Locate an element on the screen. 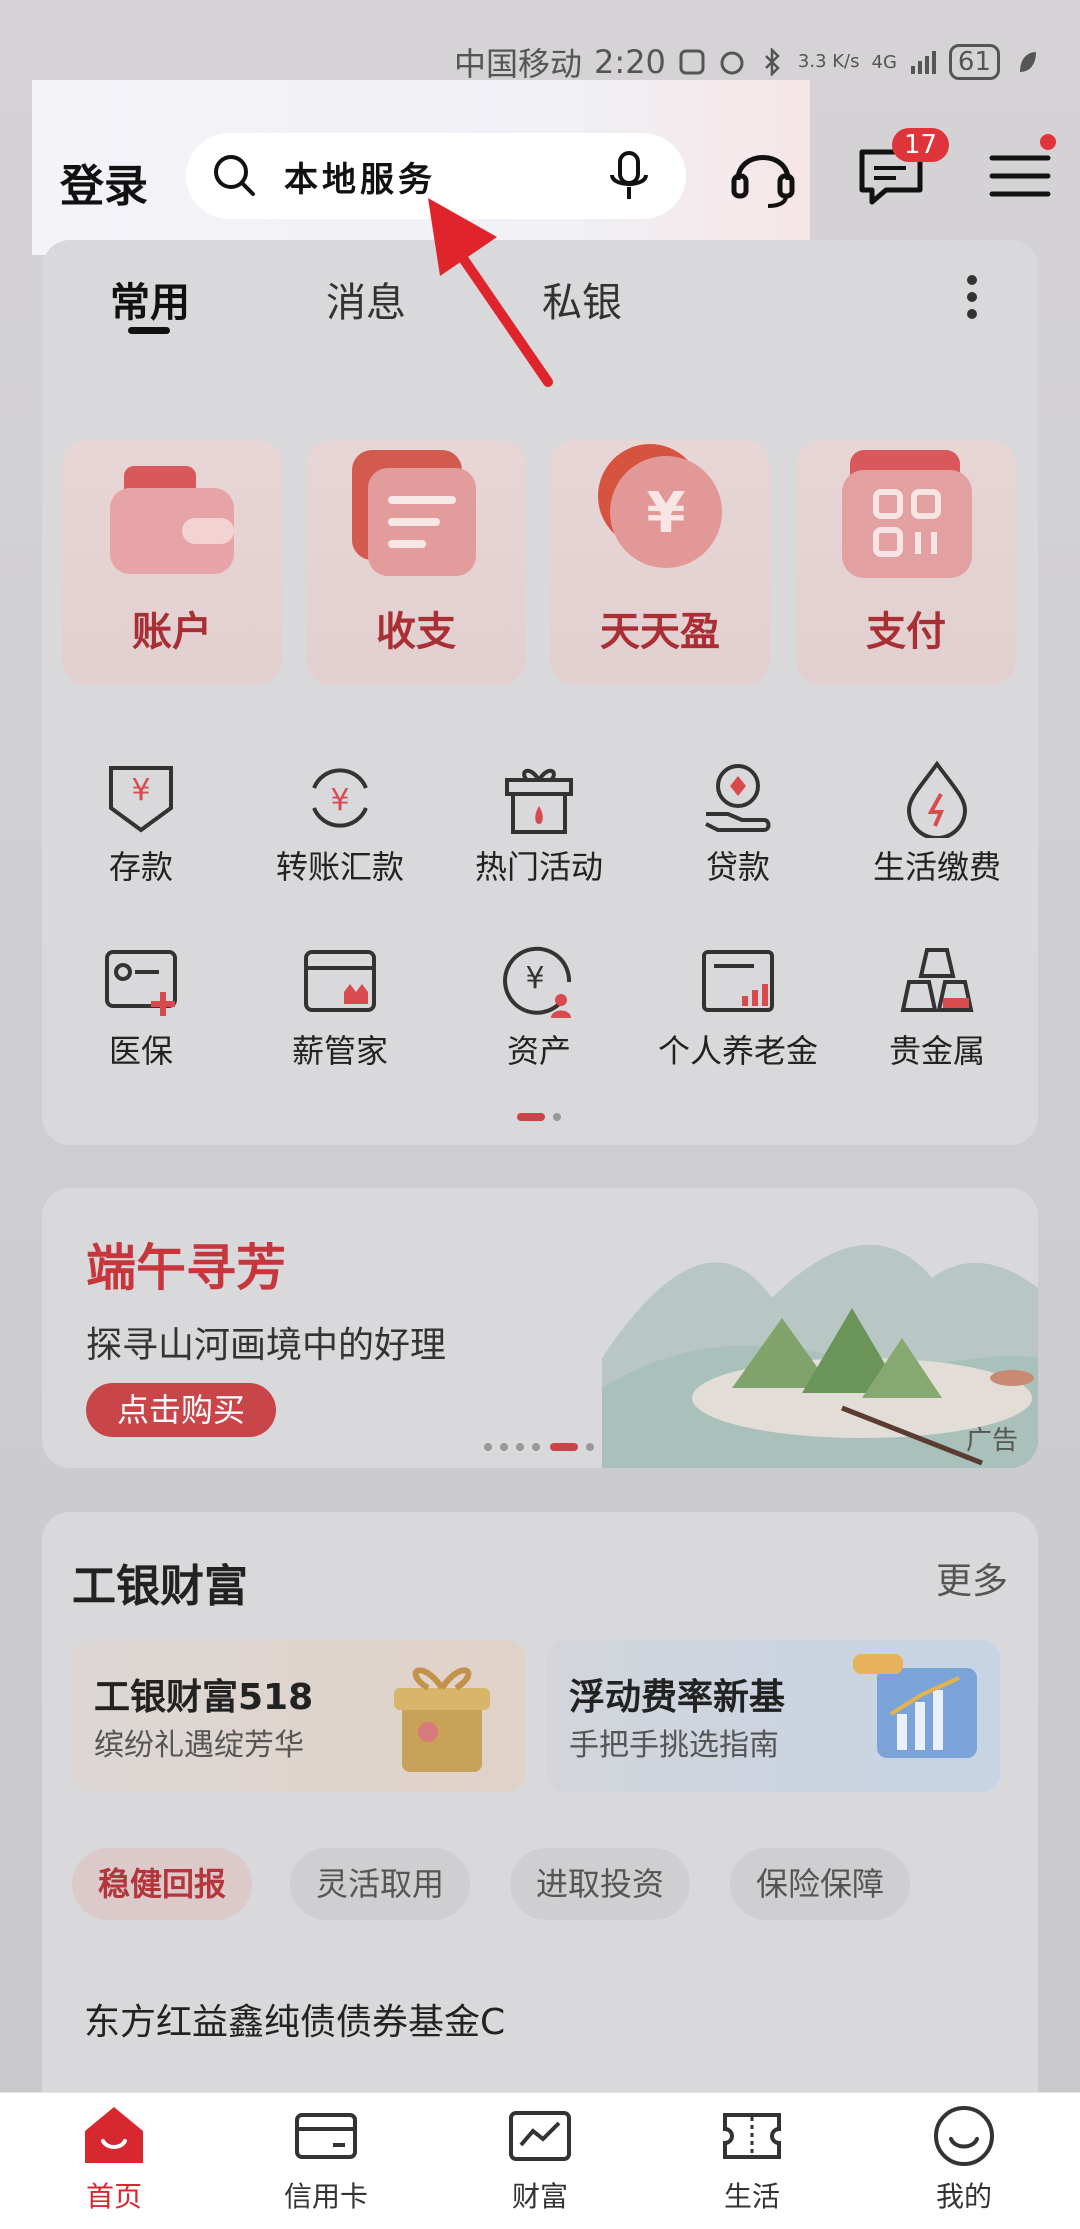  deposit-icon: ¥ is located at coordinates (141, 799).